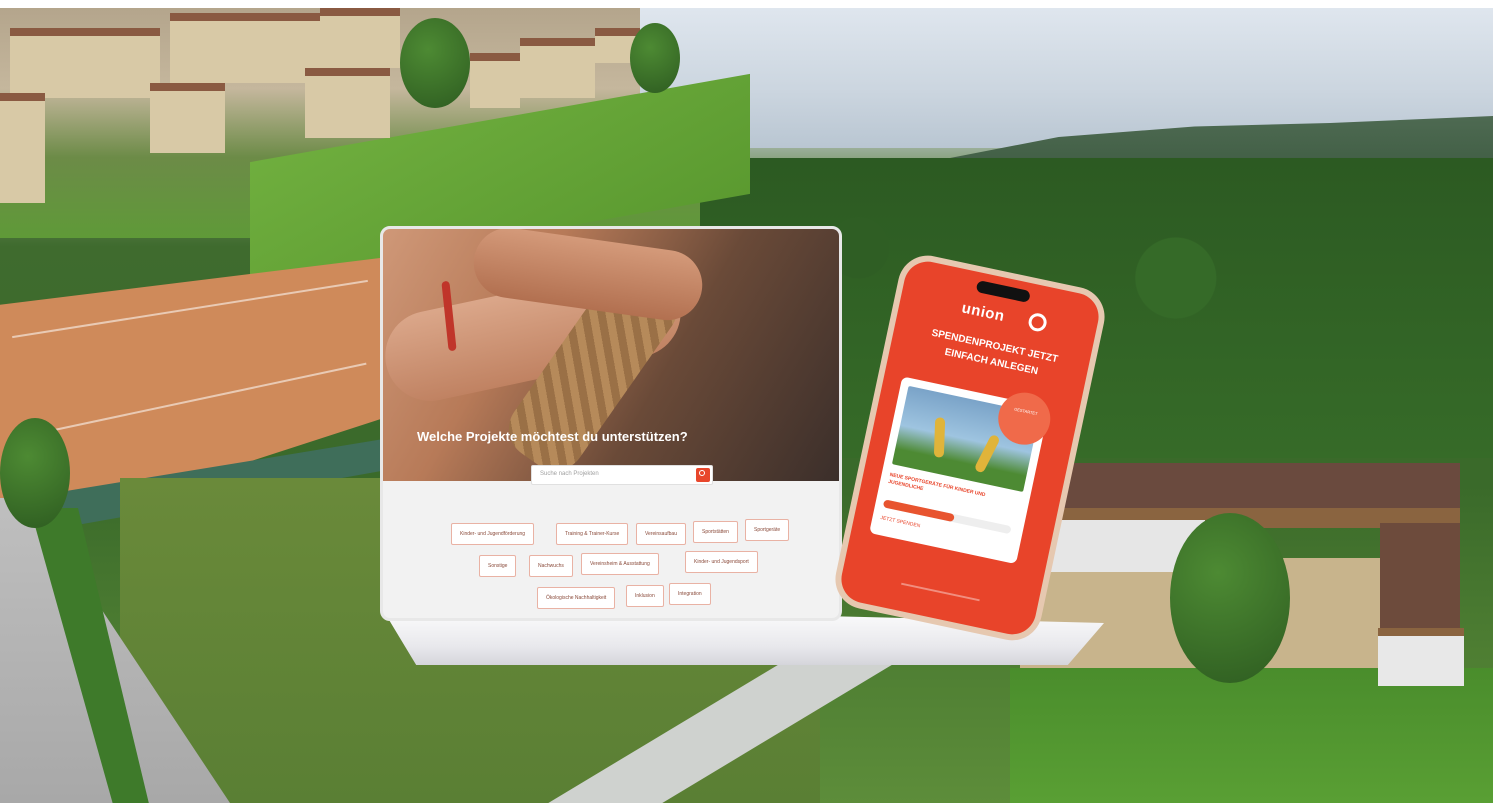 This screenshot has width=1493, height=803. What do you see at coordinates (1420, 583) in the screenshot?
I see `stable-side-roof` at bounding box center [1420, 583].